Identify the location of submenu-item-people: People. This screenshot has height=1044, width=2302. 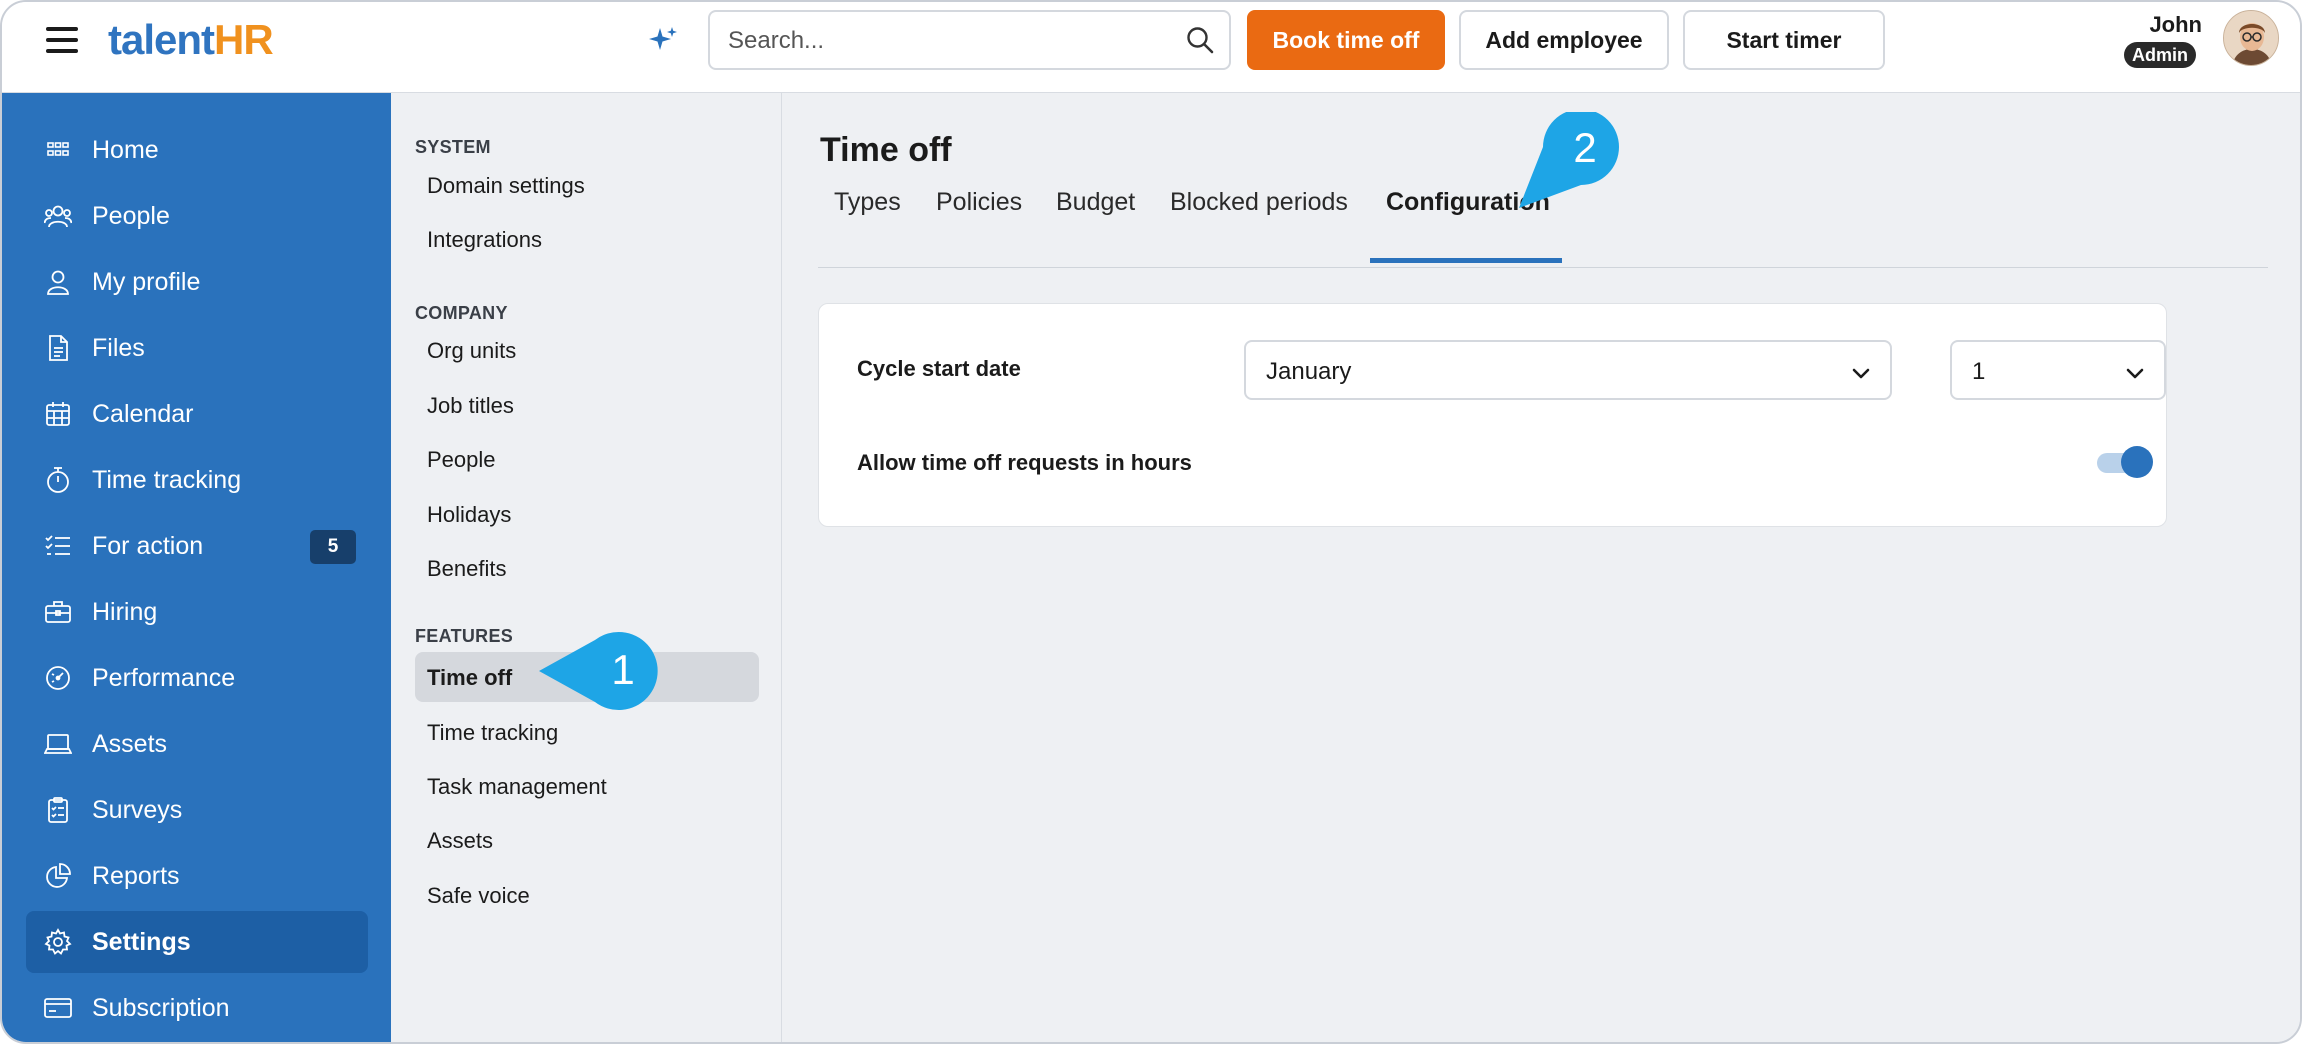
(587, 459).